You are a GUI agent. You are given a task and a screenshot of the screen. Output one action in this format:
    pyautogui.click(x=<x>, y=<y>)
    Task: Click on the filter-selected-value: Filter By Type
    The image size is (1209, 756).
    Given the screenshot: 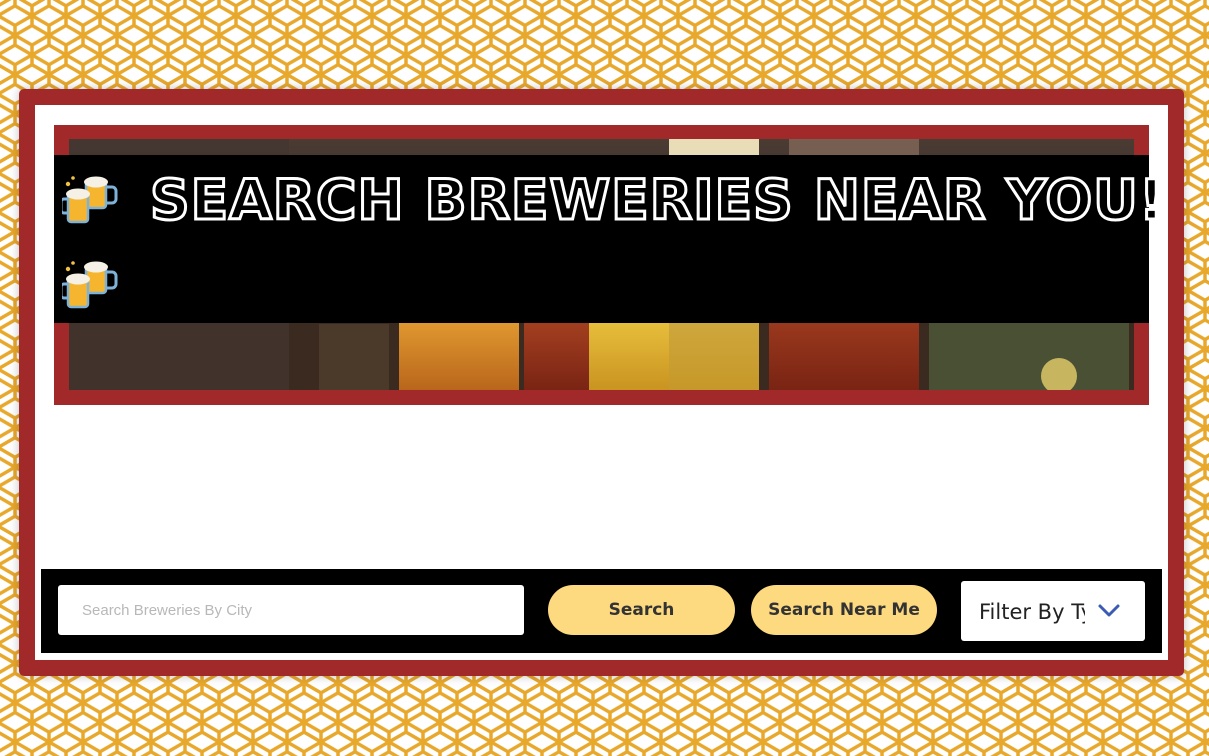 What is the action you would take?
    pyautogui.click(x=1032, y=612)
    